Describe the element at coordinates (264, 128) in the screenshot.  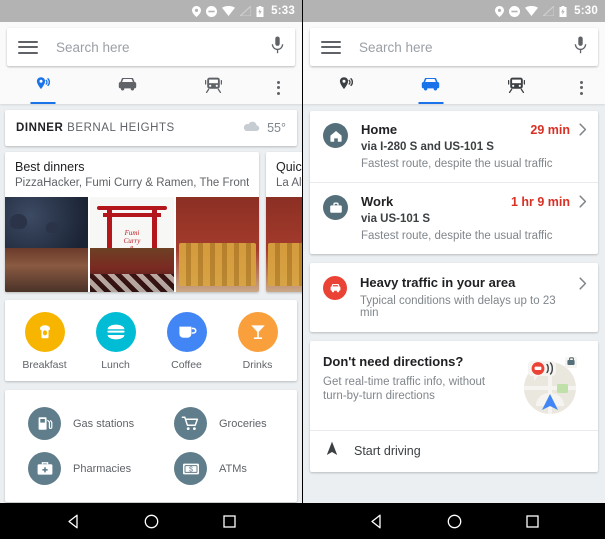
I see `weather-summary: 55°` at that location.